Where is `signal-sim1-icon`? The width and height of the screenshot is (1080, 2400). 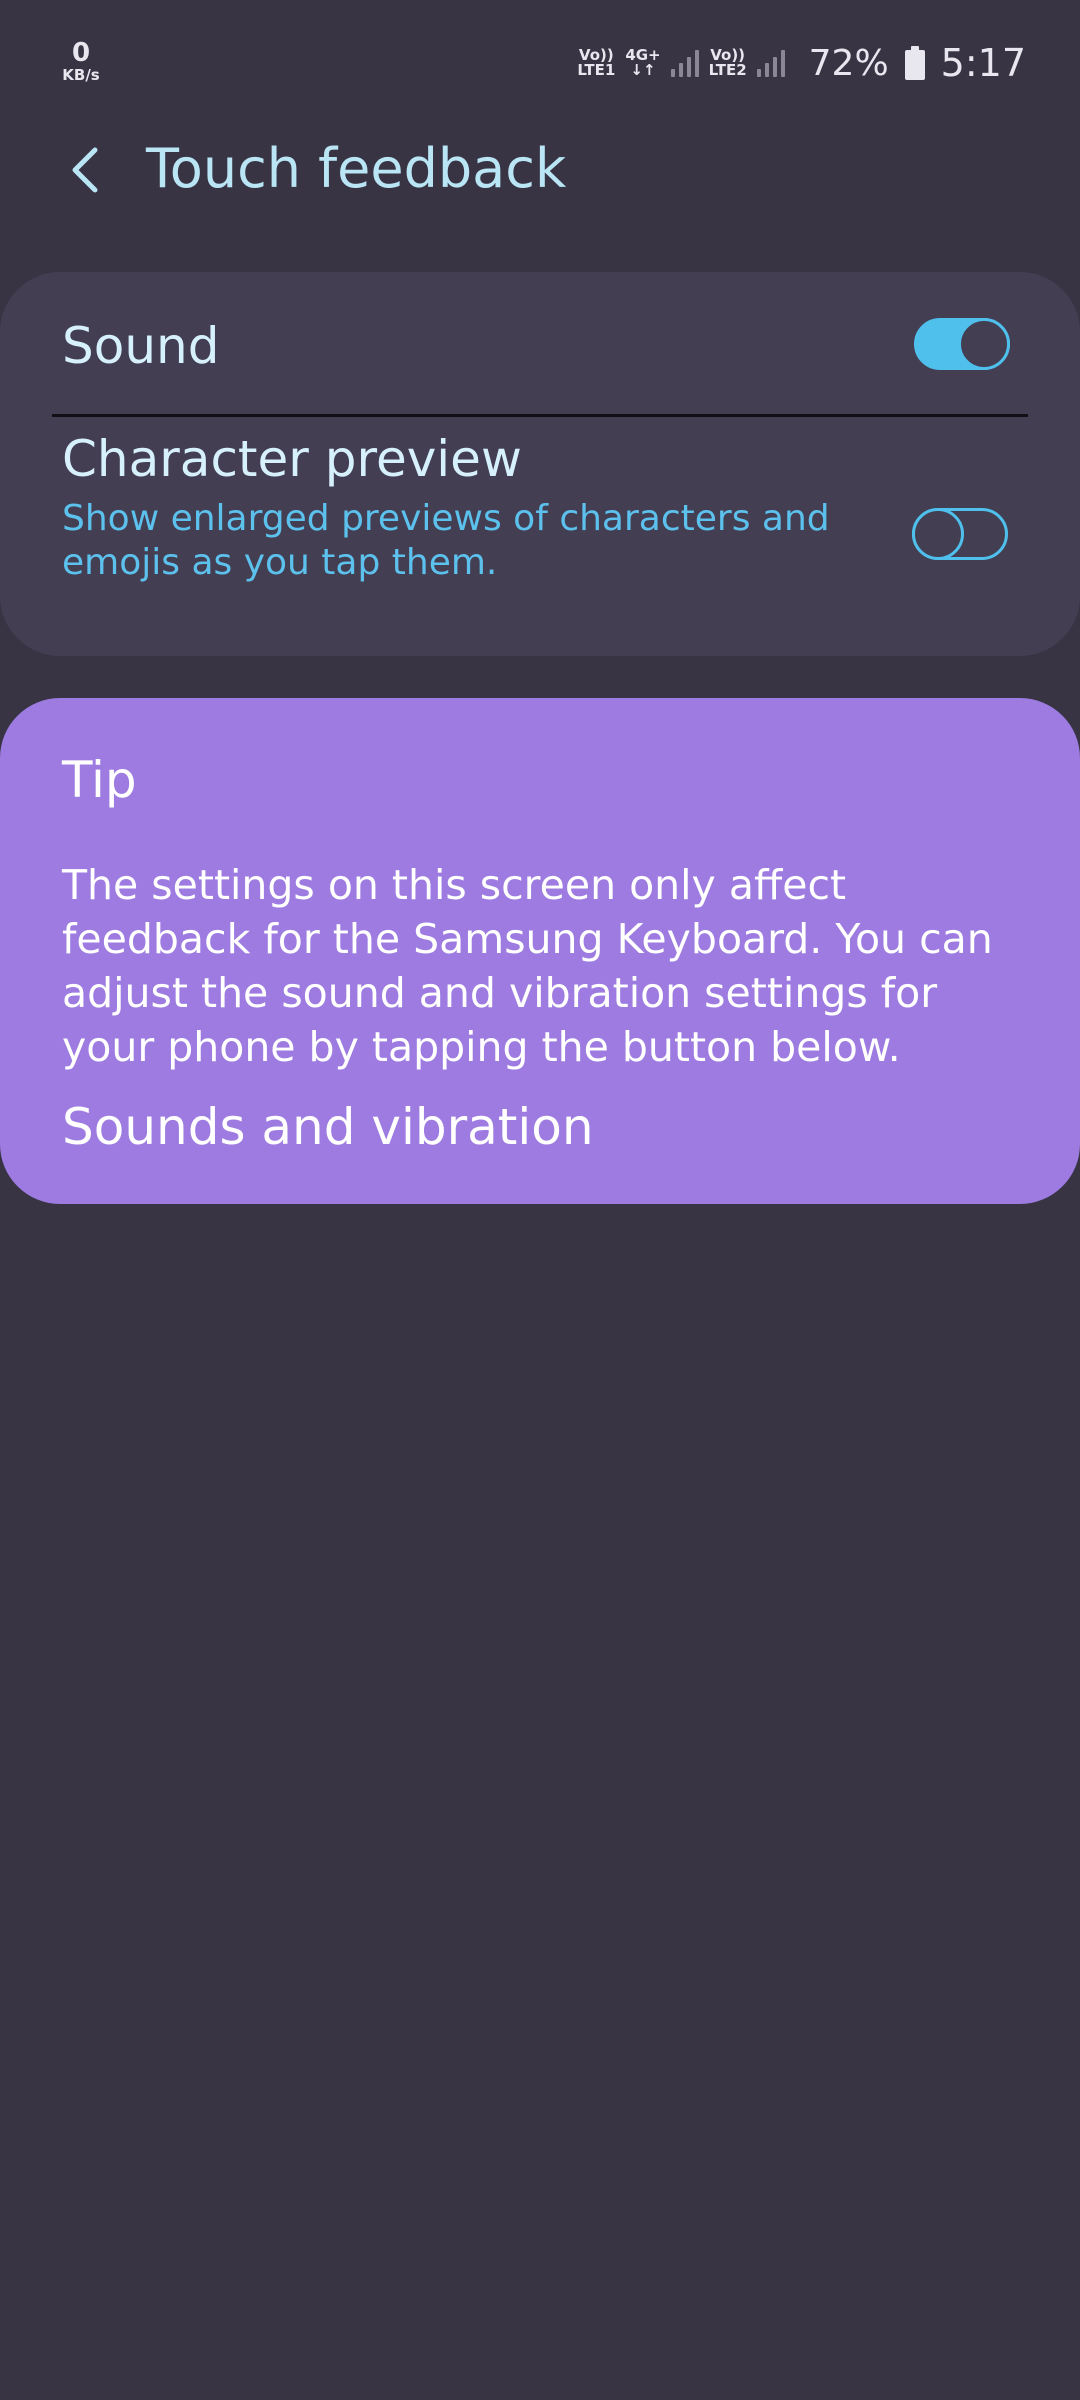
signal-sim1-icon is located at coordinates (684, 63).